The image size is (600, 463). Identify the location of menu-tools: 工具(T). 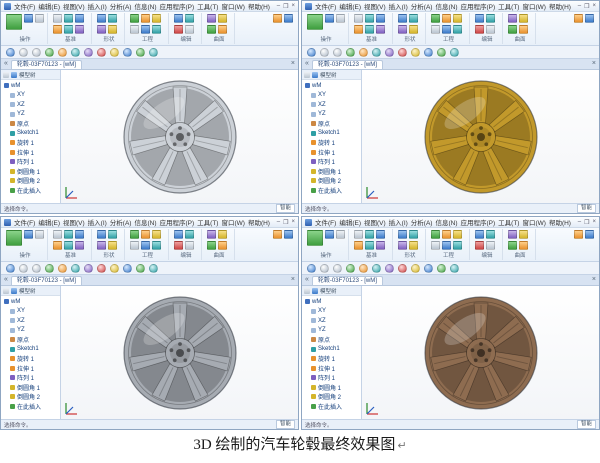
(508, 6).